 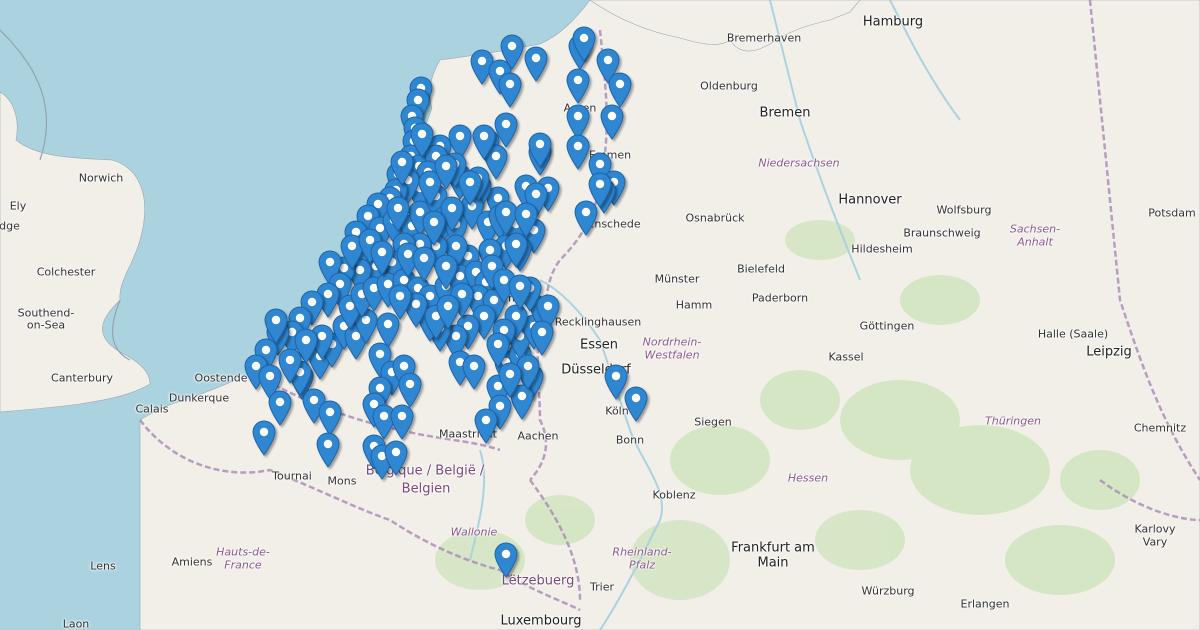 What do you see at coordinates (192, 562) in the screenshot?
I see `city-label: Amiens` at bounding box center [192, 562].